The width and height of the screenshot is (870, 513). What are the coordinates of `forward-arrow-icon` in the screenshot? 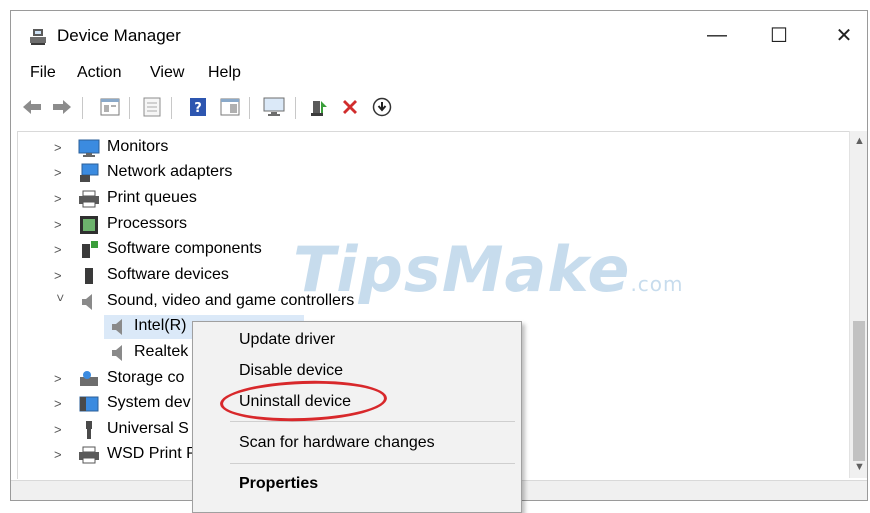 It's located at (62, 107).